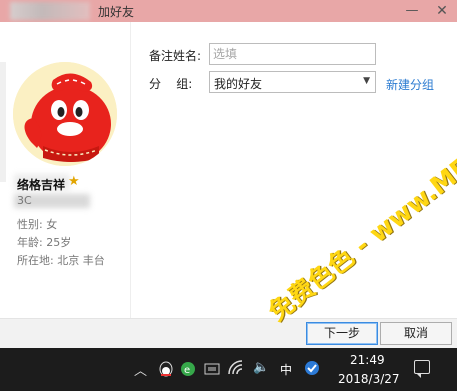  I want to click on remark-label: 备注姓名:, so click(175, 56).